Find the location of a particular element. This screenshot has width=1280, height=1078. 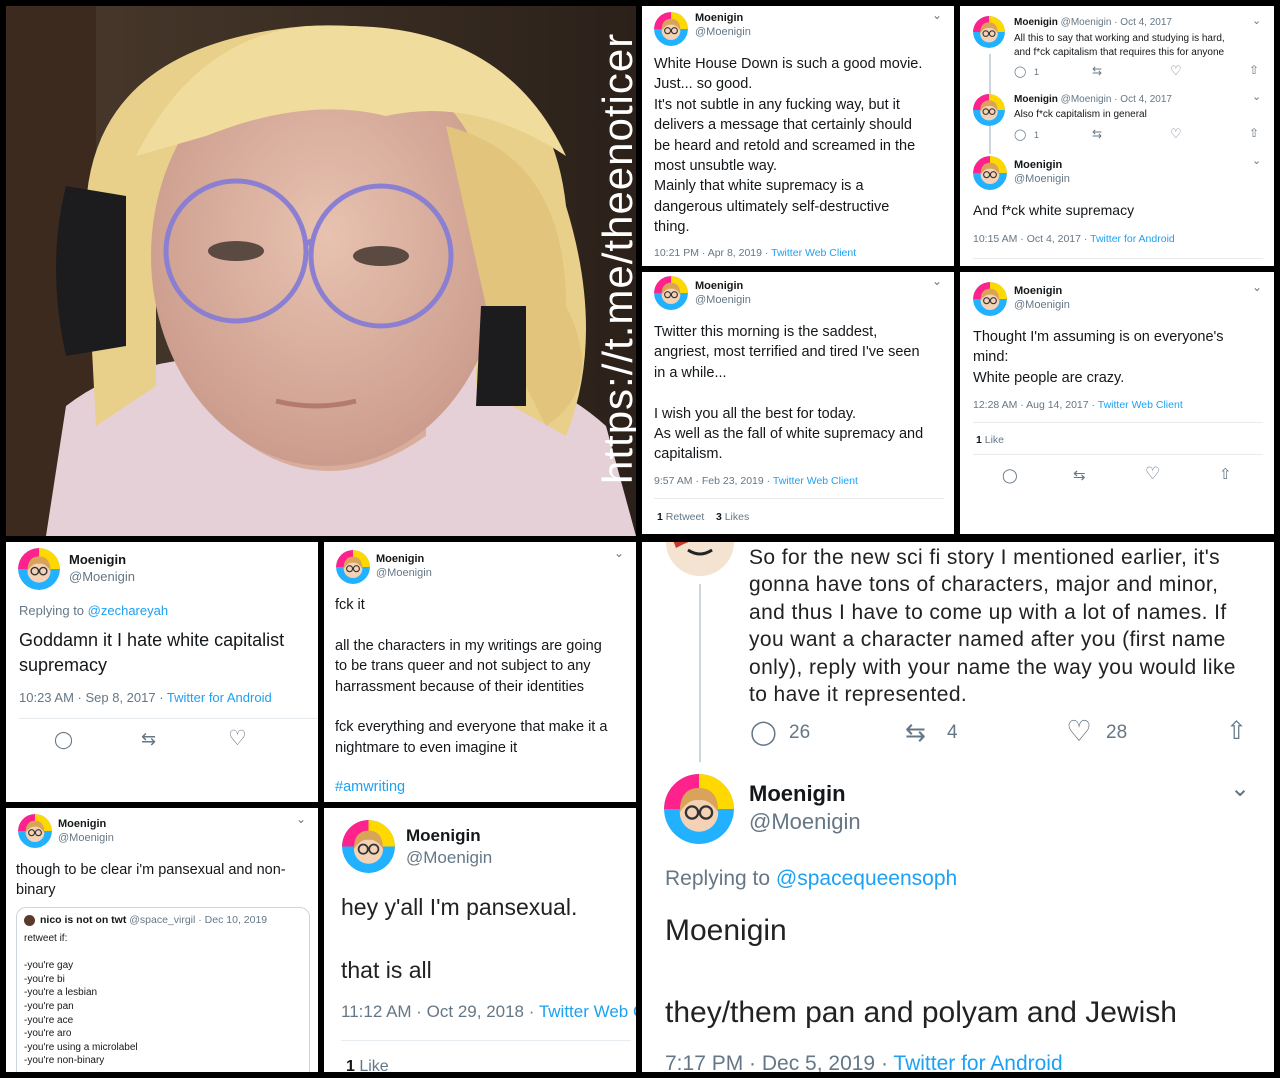

text-line: nightmare to even imagine it is located at coordinates (426, 747).